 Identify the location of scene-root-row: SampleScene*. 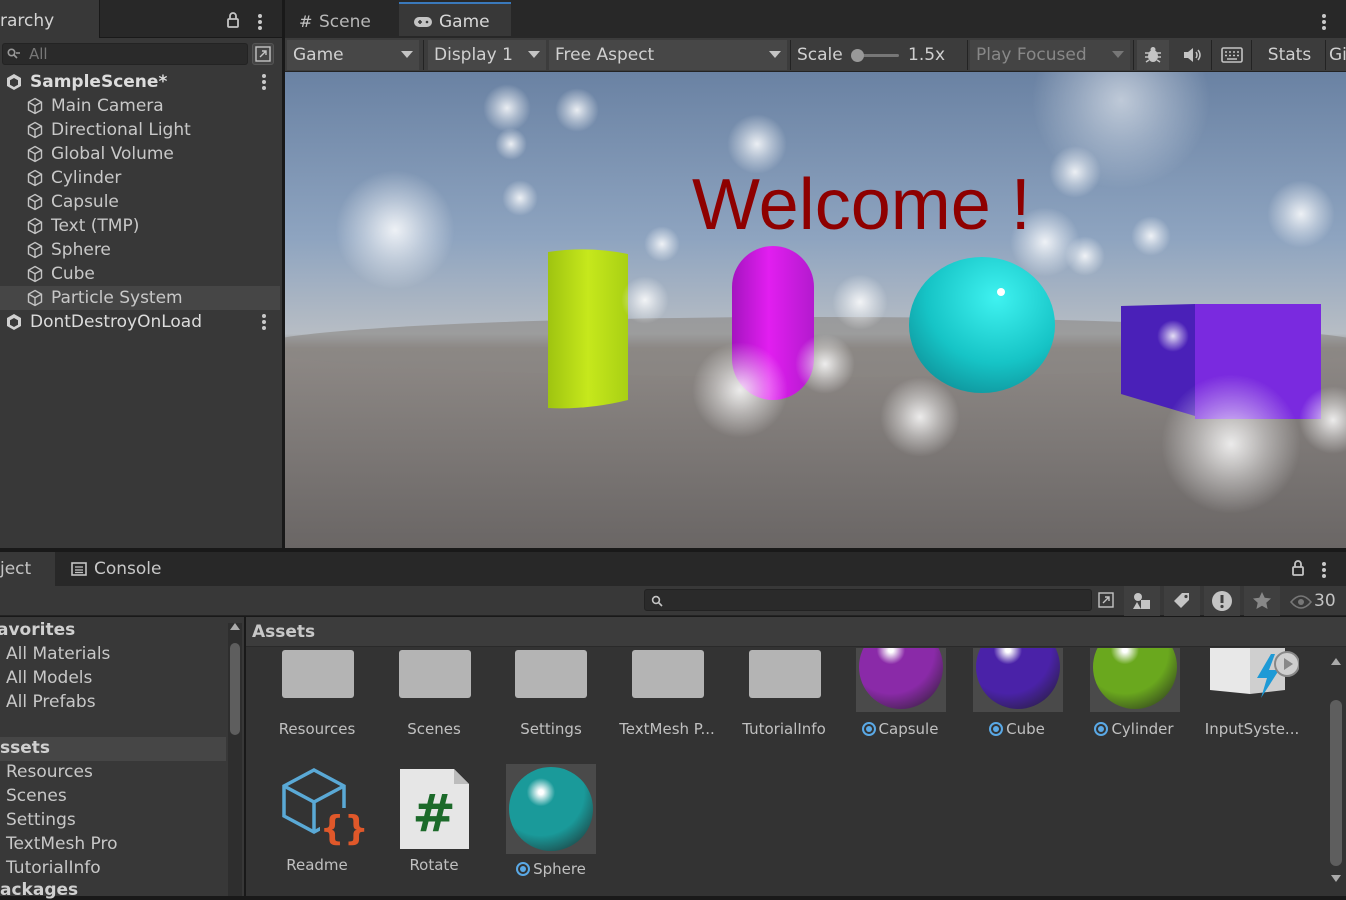
(140, 82).